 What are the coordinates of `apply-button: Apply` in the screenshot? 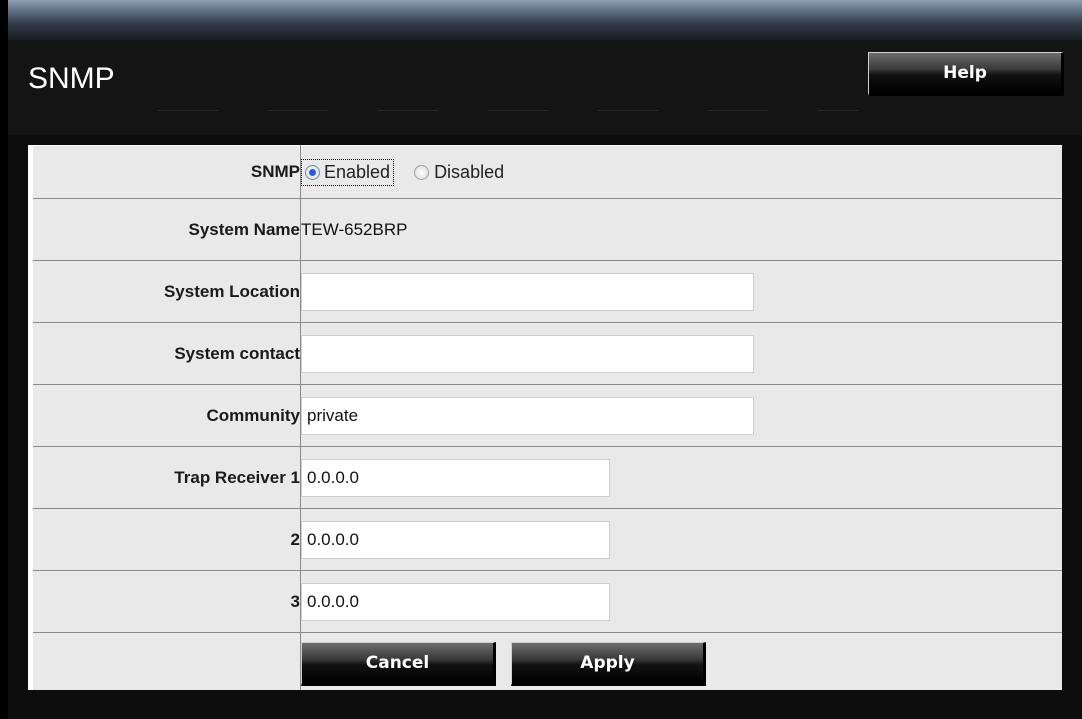 It's located at (608, 663).